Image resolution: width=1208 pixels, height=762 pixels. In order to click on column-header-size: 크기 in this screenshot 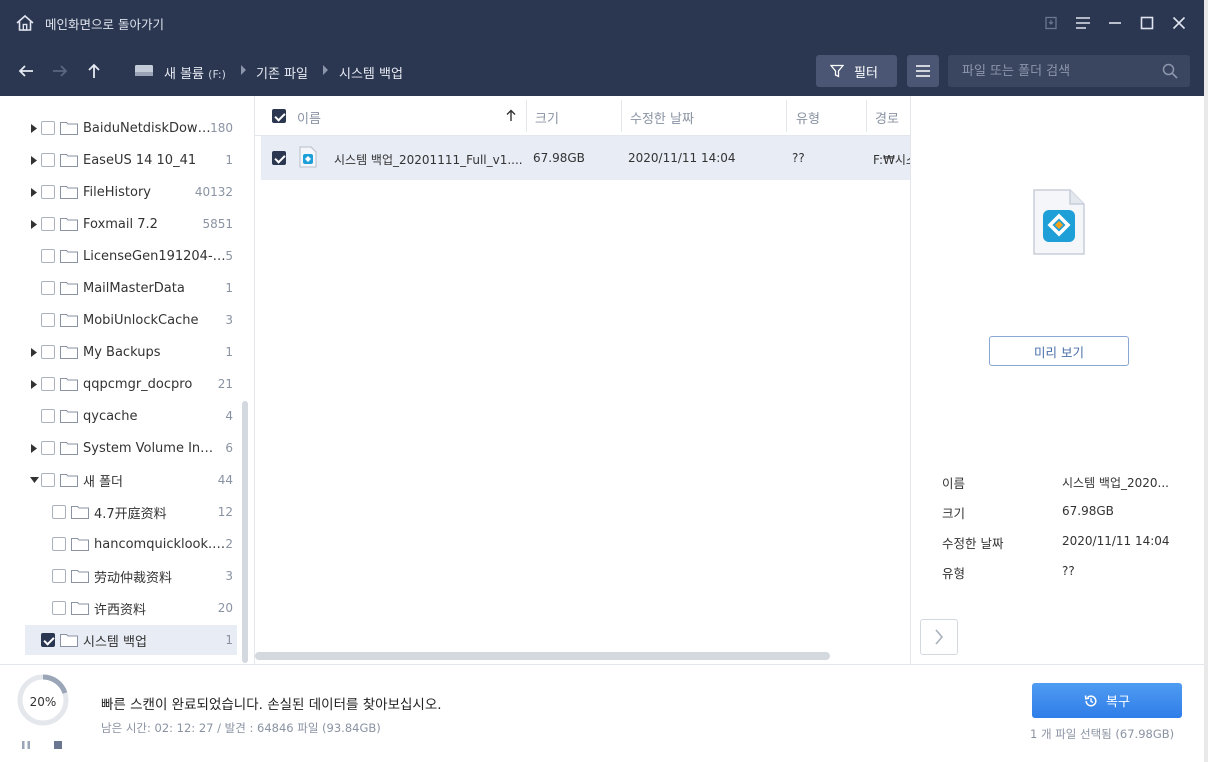, I will do `click(547, 117)`.